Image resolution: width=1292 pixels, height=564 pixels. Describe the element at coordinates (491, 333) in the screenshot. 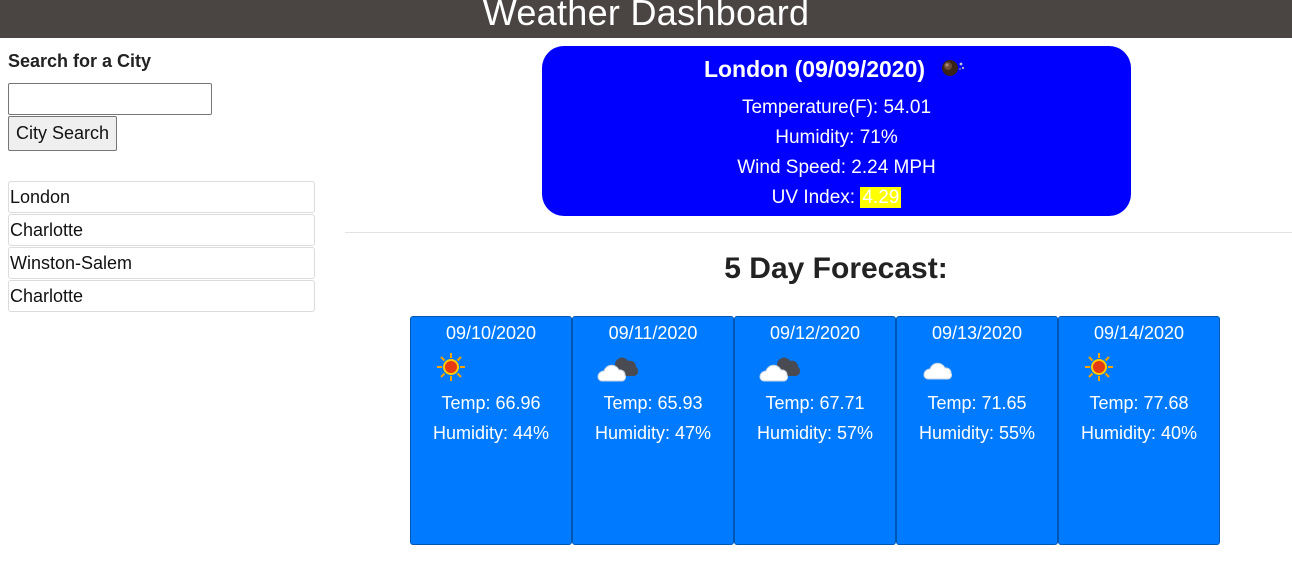

I see `forecast-date: 09/10/2020` at that location.